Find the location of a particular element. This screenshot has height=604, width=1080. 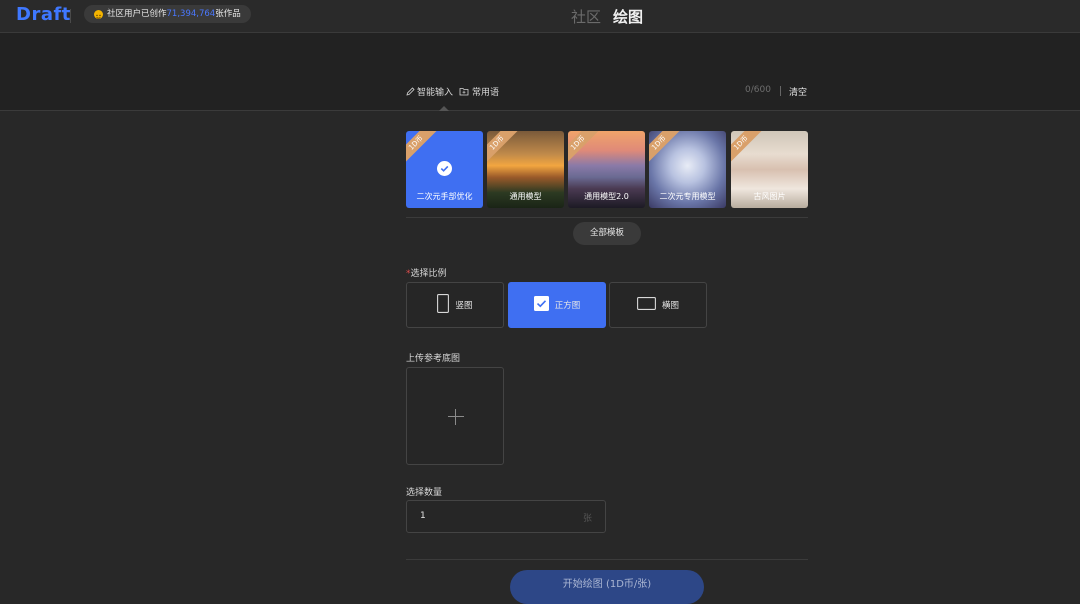

ratio-label: 选择比例 is located at coordinates (428, 274).